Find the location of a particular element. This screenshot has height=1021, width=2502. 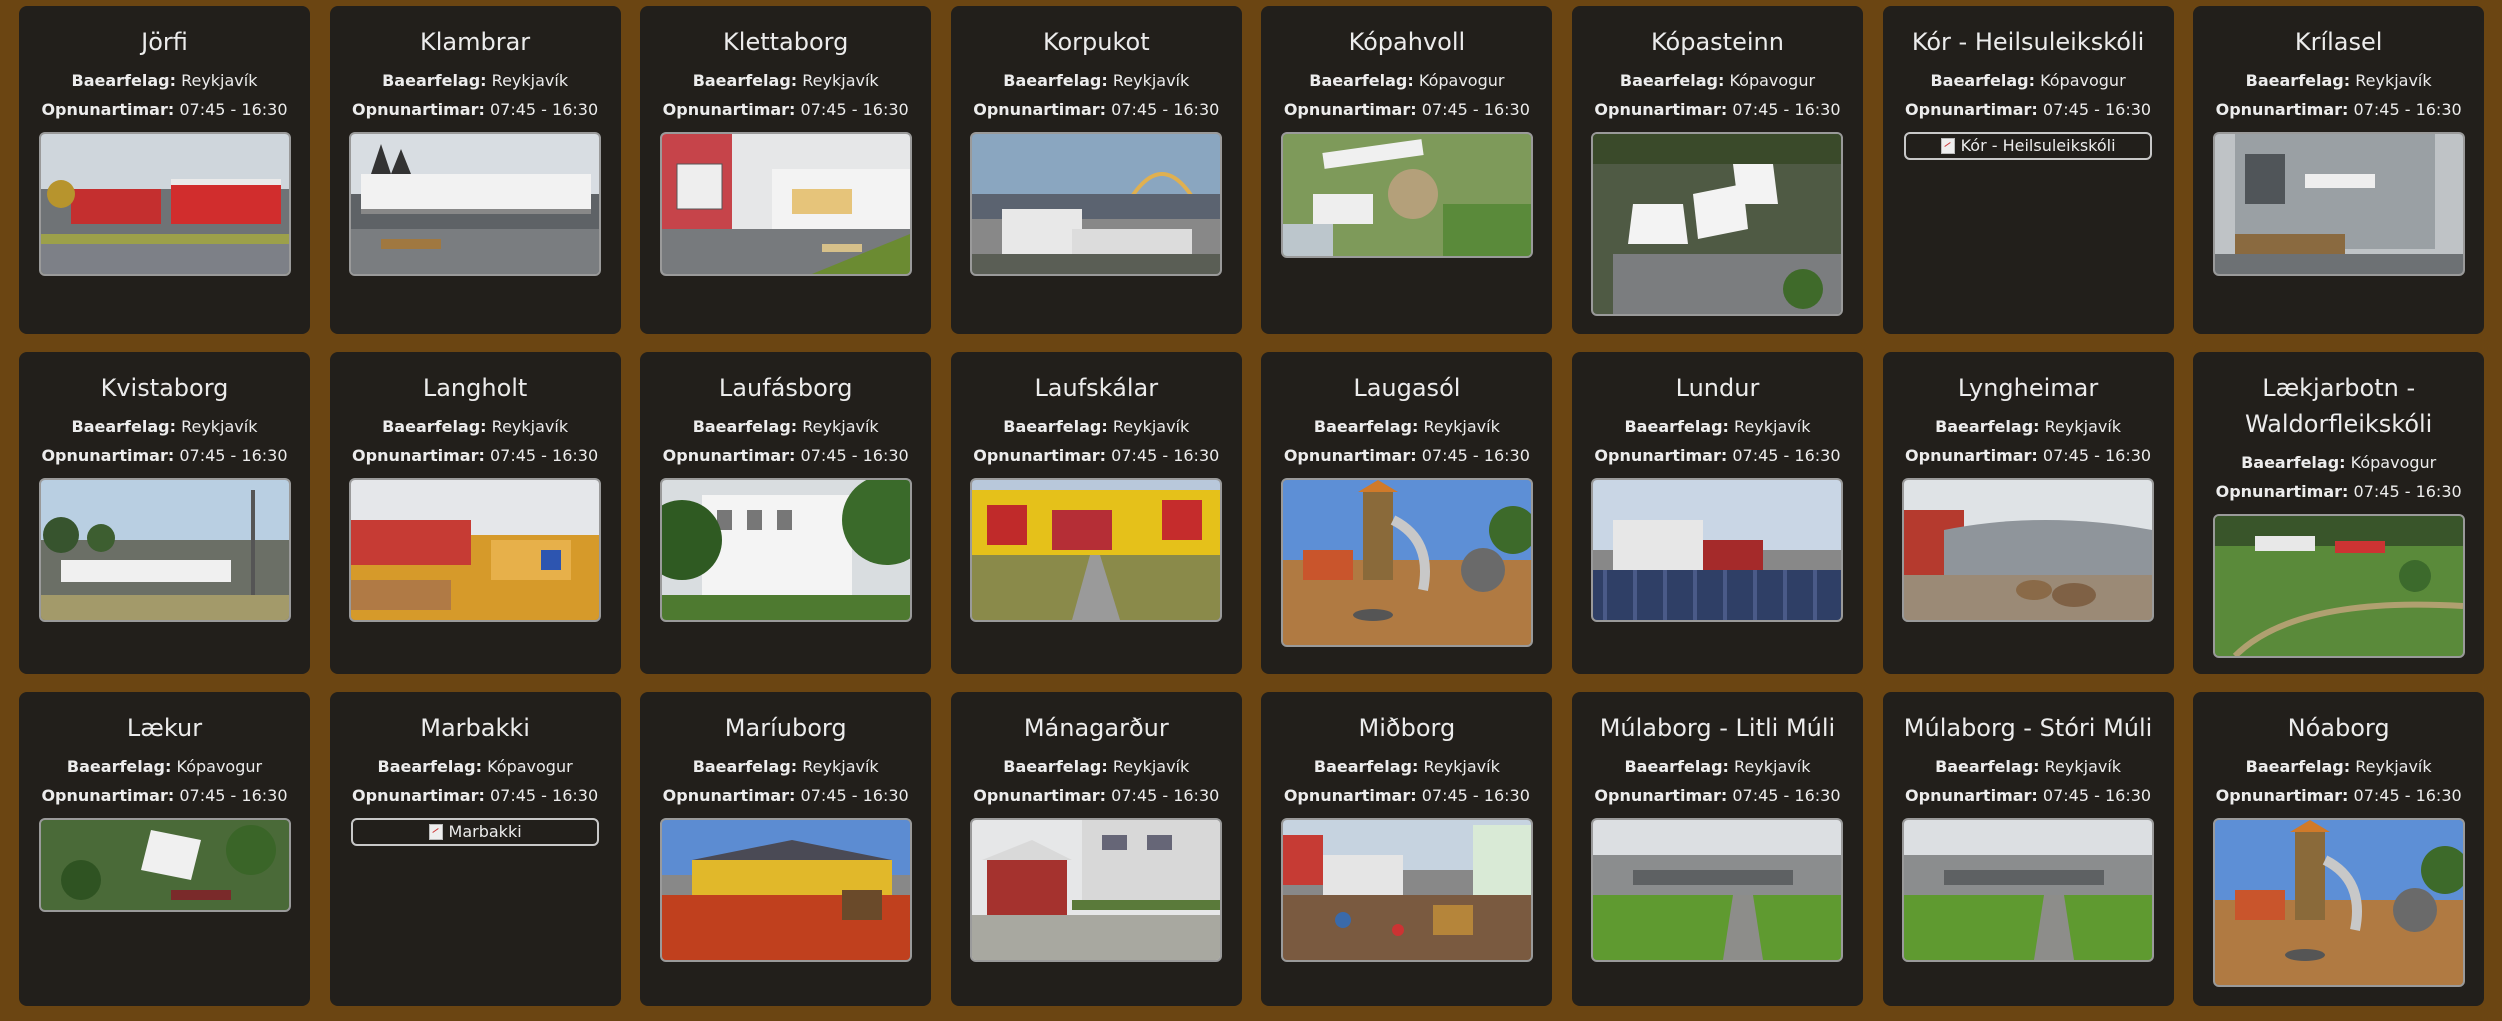

preschool-name: Kór - Heilsuleikskóli is located at coordinates (2028, 42).